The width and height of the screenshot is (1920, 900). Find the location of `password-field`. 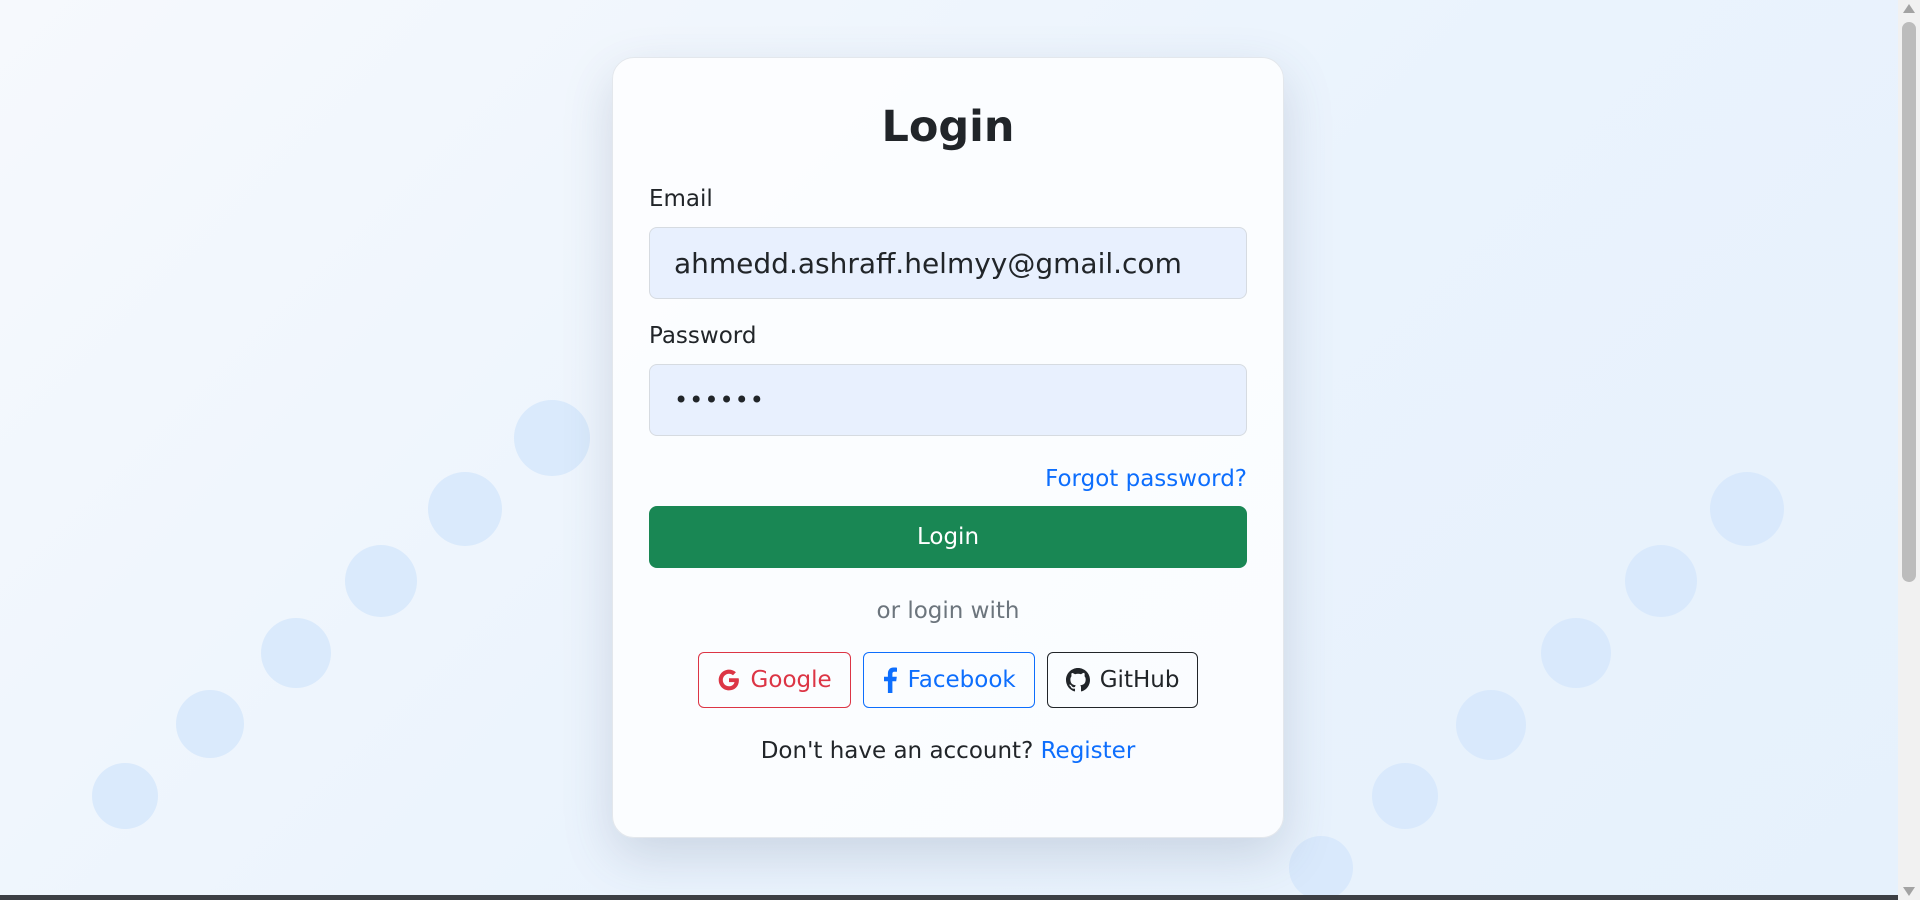

password-field is located at coordinates (948, 400).